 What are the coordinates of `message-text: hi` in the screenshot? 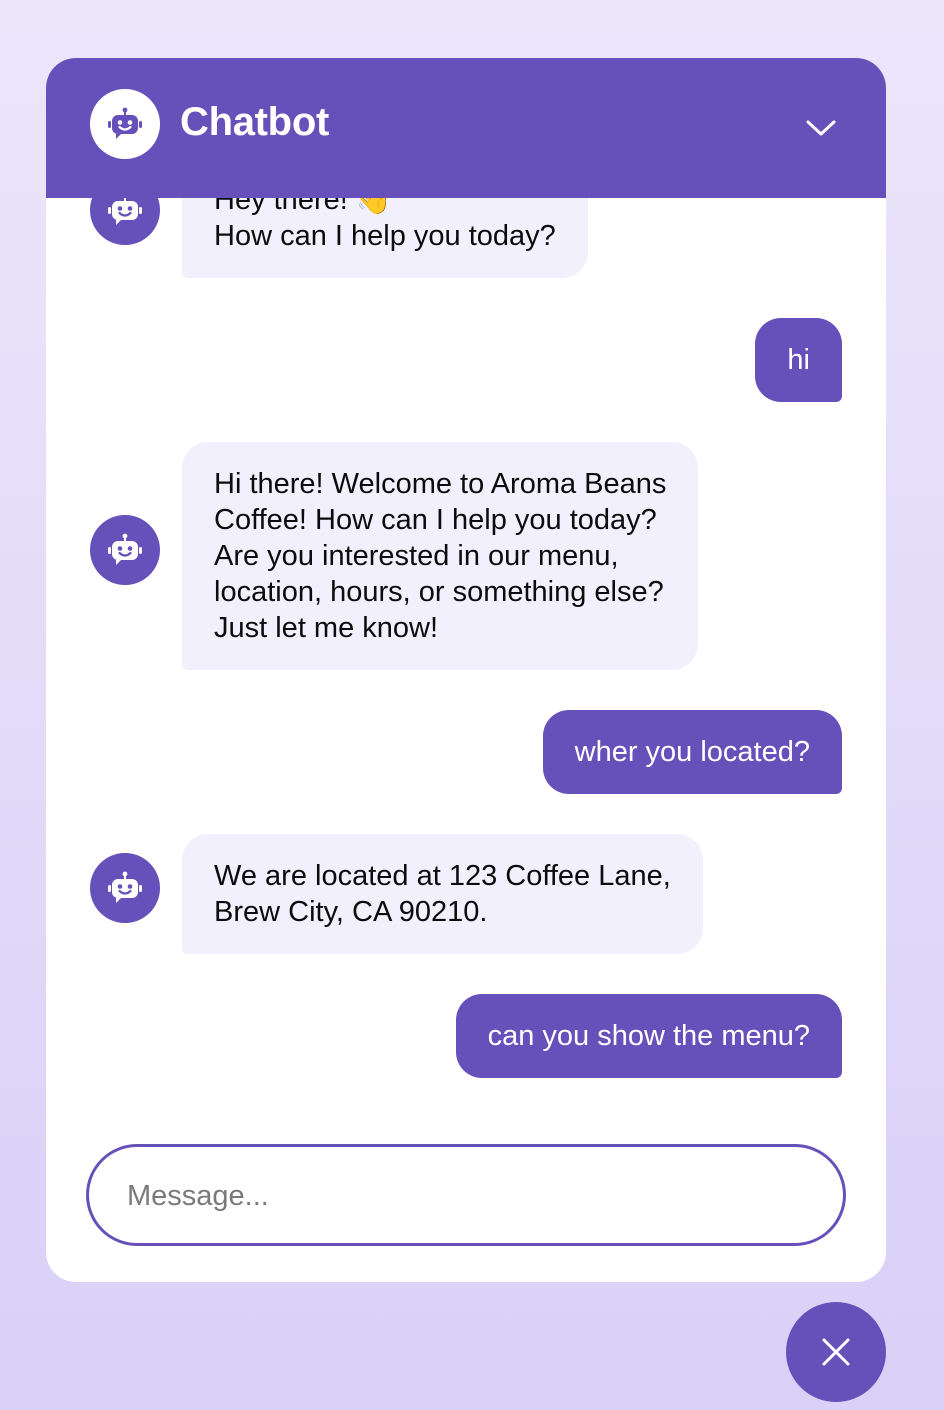 It's located at (798, 360).